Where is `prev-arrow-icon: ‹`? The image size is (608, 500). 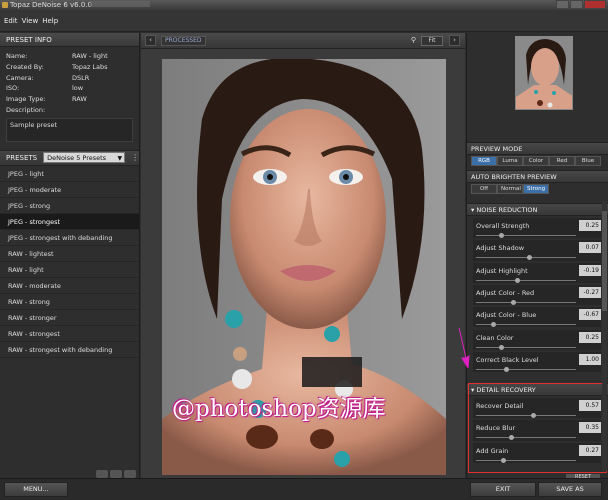
prev-arrow-icon: ‹ is located at coordinates (150, 40).